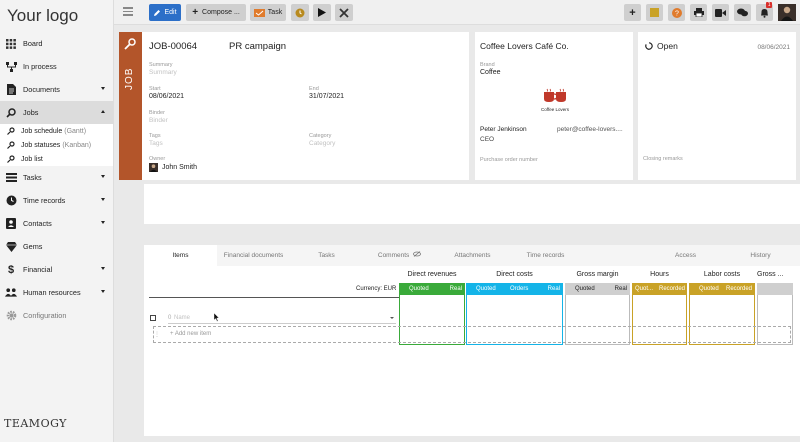  Describe the element at coordinates (11, 315) in the screenshot. I see `gear-icon` at that location.